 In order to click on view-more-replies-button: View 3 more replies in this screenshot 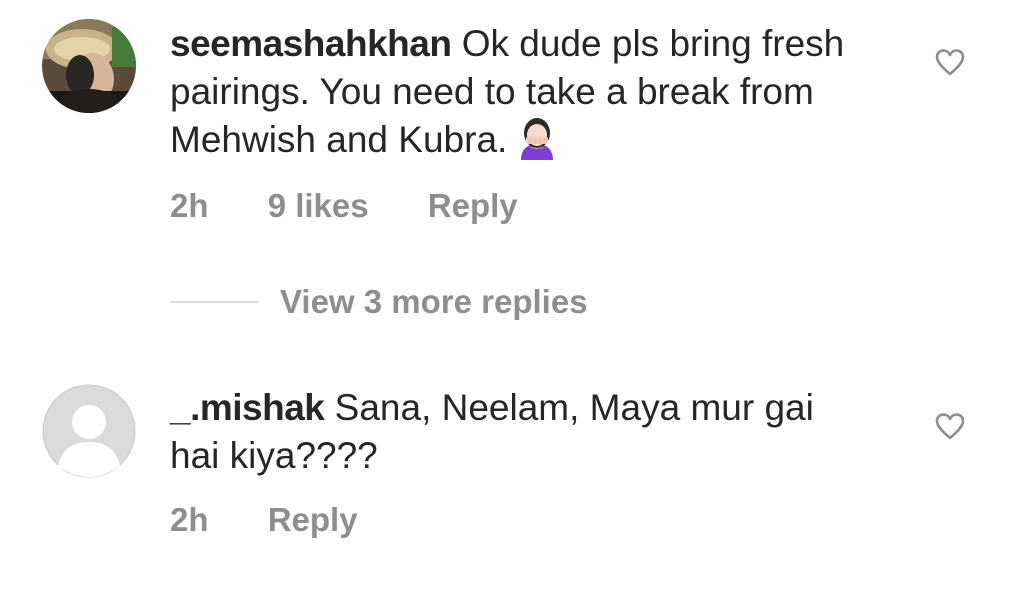, I will do `click(379, 302)`.